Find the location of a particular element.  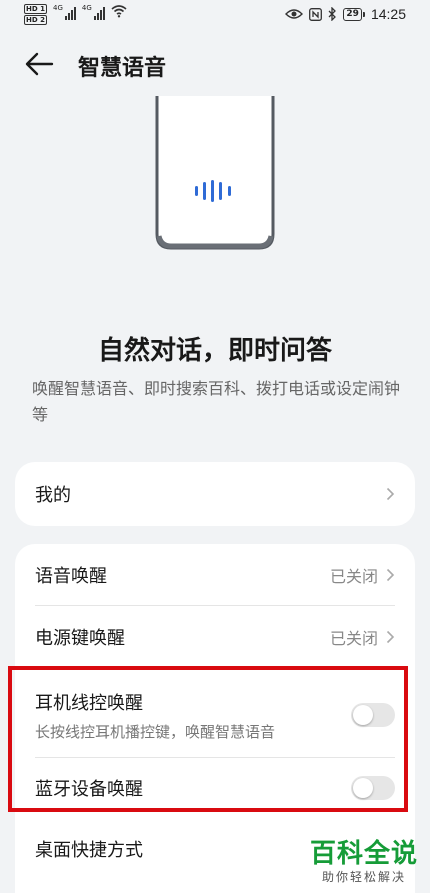

sim-indicators: HD 1 HD 2 is located at coordinates (35, 14).